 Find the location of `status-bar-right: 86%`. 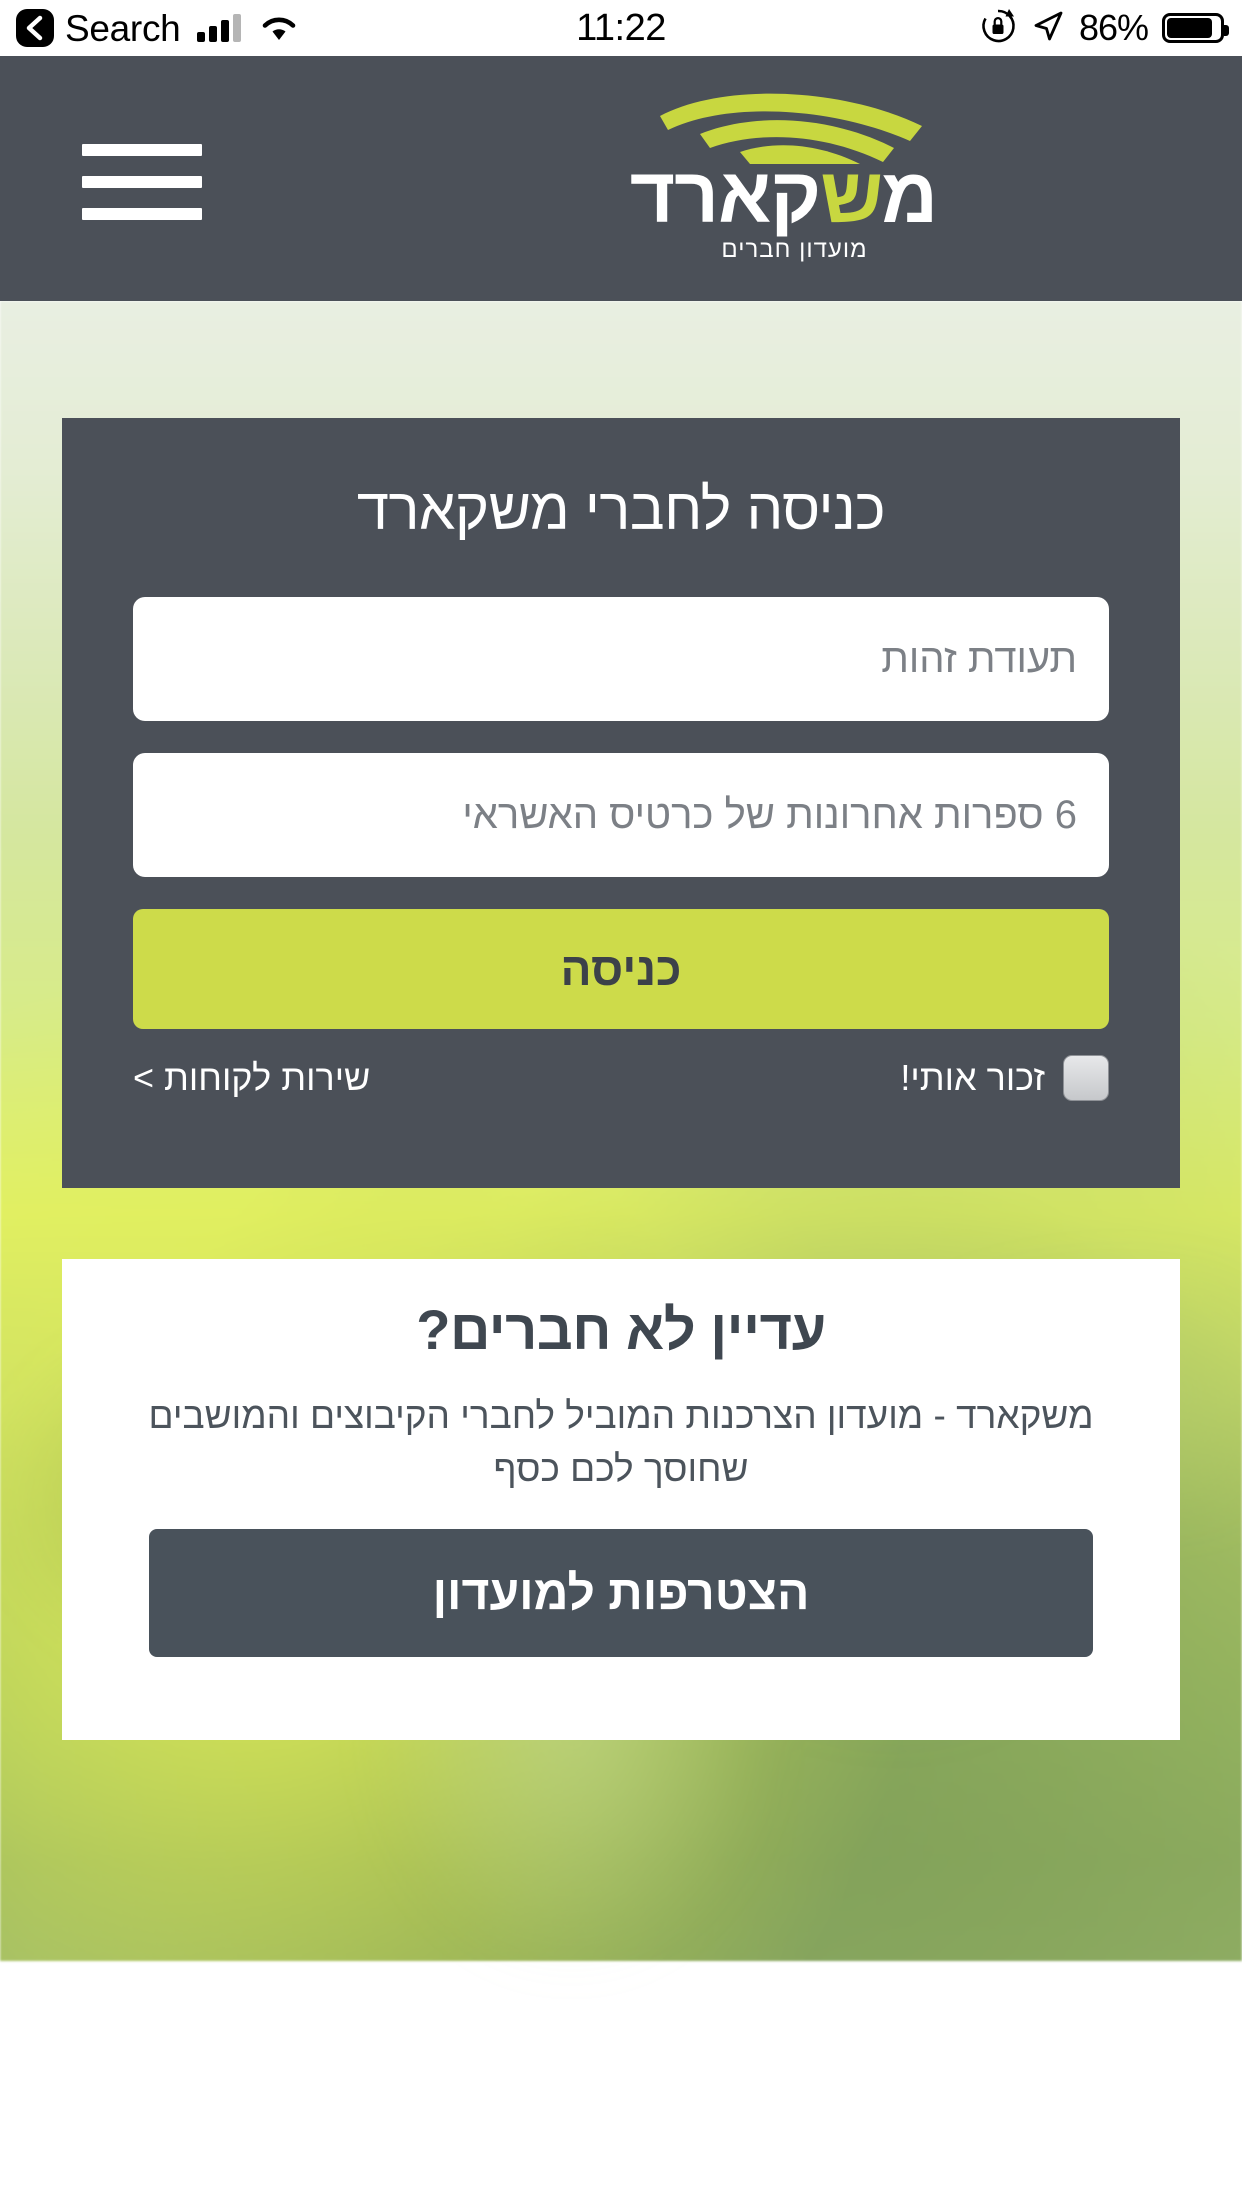

status-bar-right: 86% is located at coordinates (1104, 28).